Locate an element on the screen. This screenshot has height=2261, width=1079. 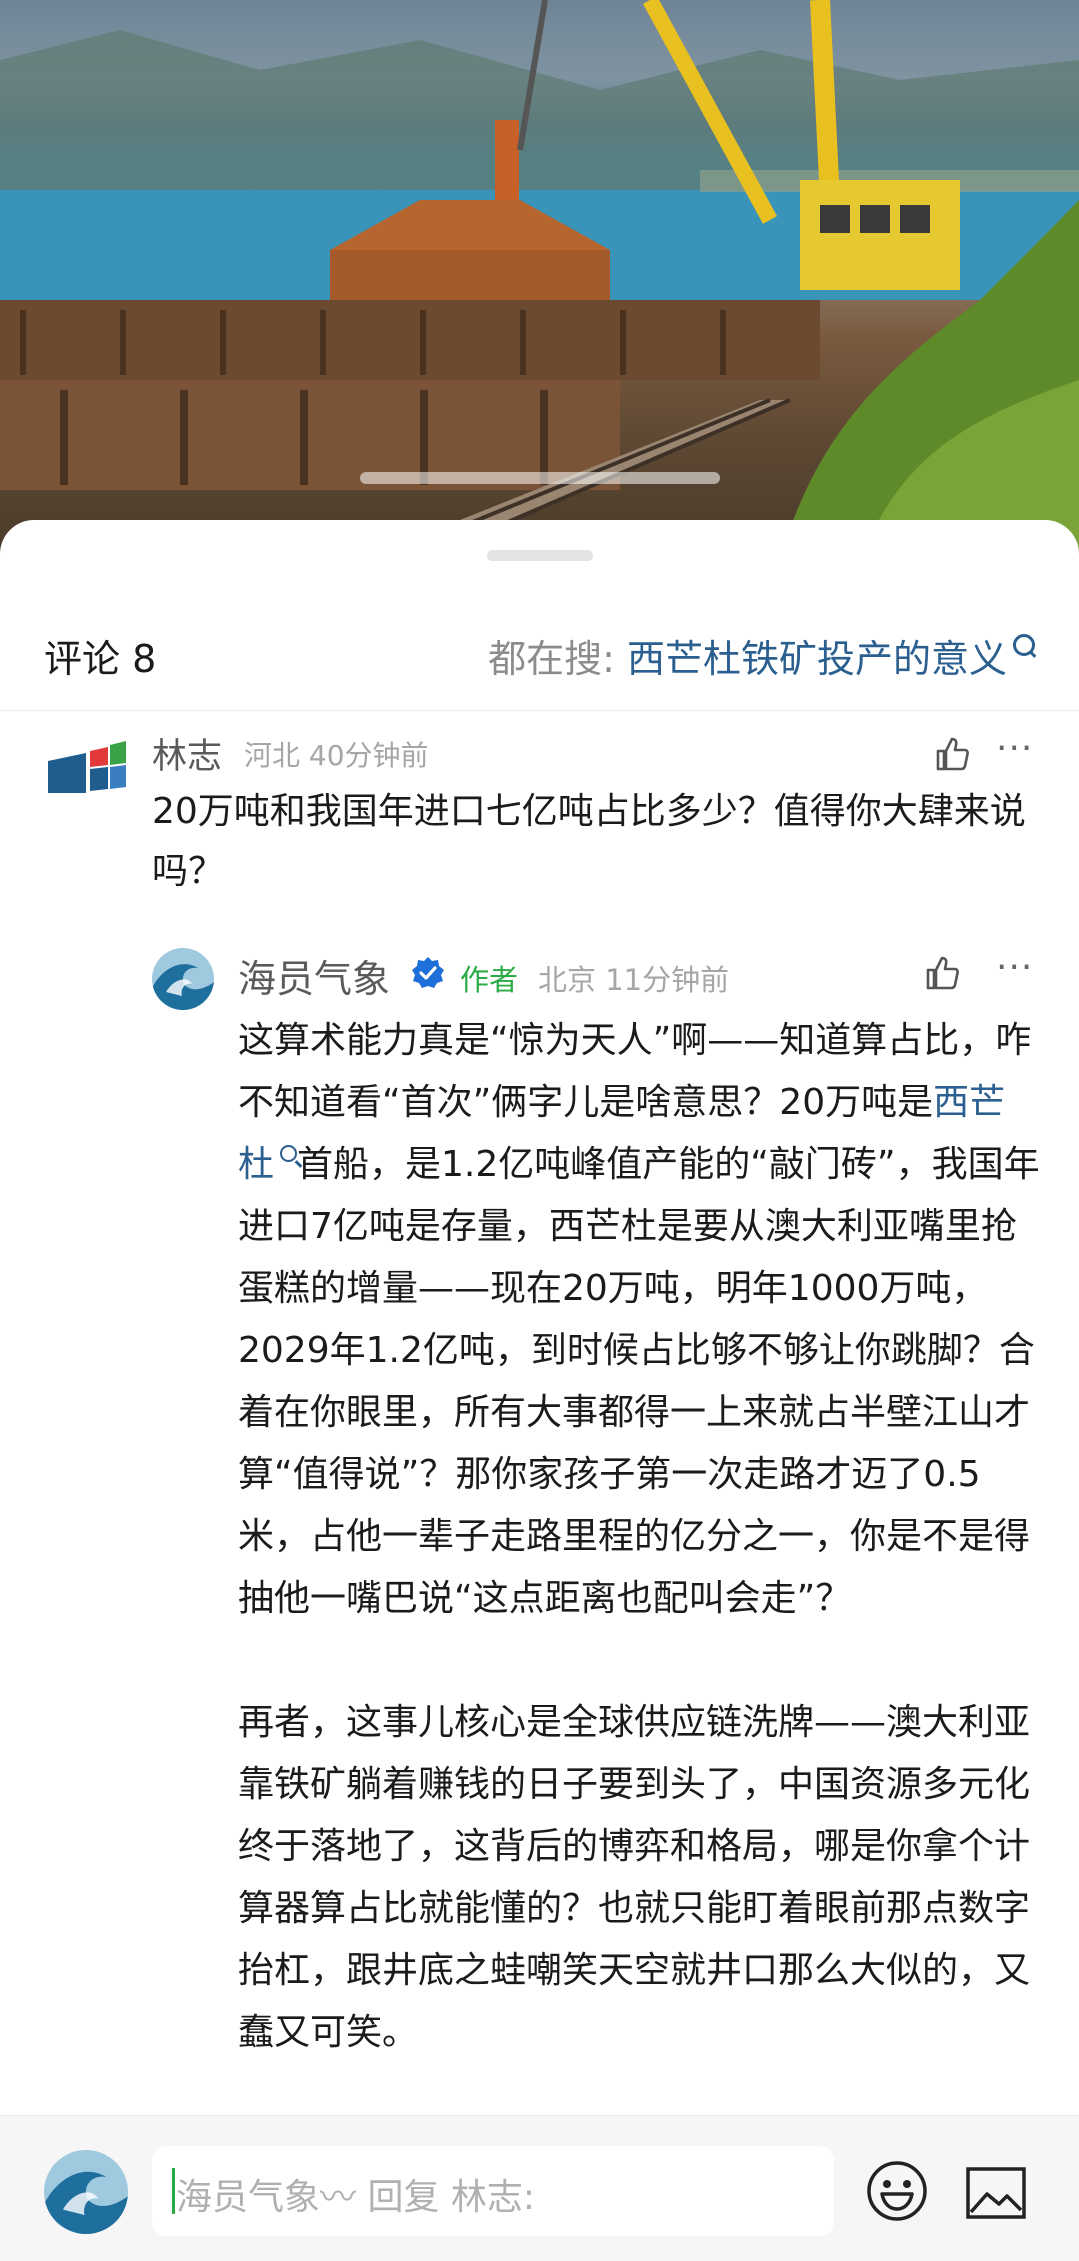
reply-placeholder: 海员气象〰 回复 林志: is located at coordinates (356, 2197).